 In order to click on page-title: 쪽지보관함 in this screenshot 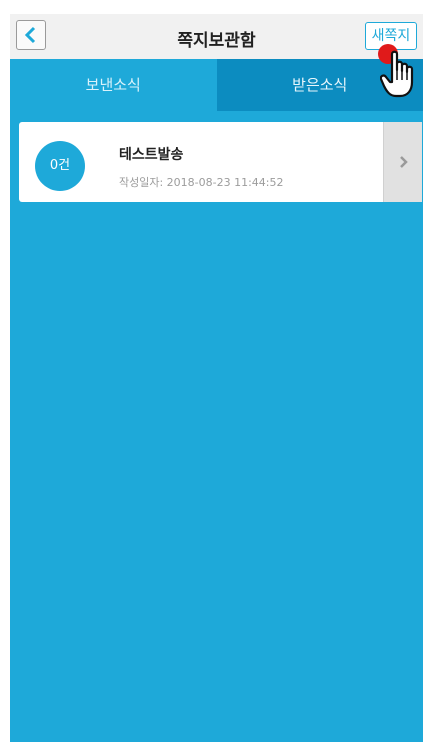, I will do `click(216, 41)`.